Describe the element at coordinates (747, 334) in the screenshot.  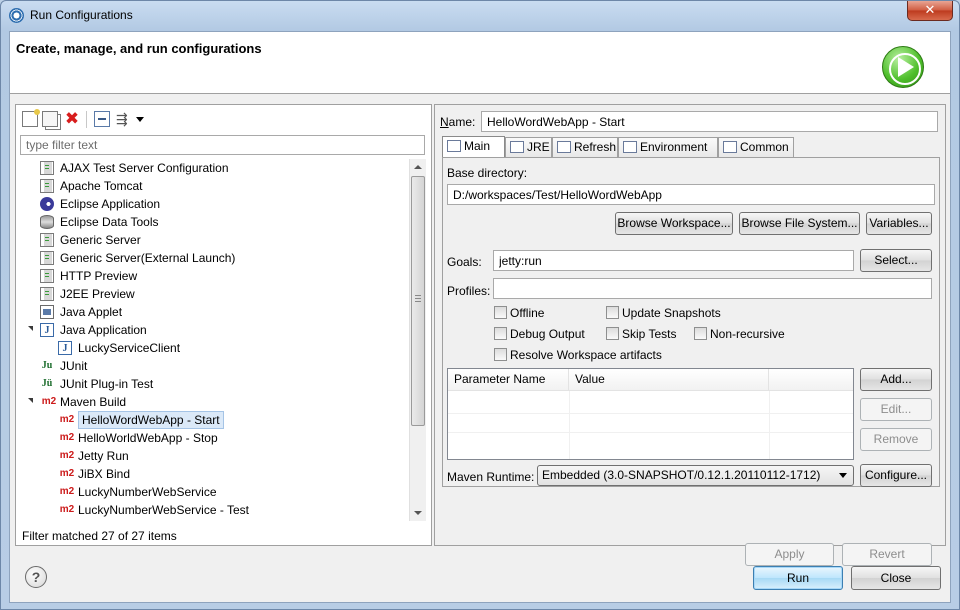
I see `non-recursive-label: Non-recursive` at that location.